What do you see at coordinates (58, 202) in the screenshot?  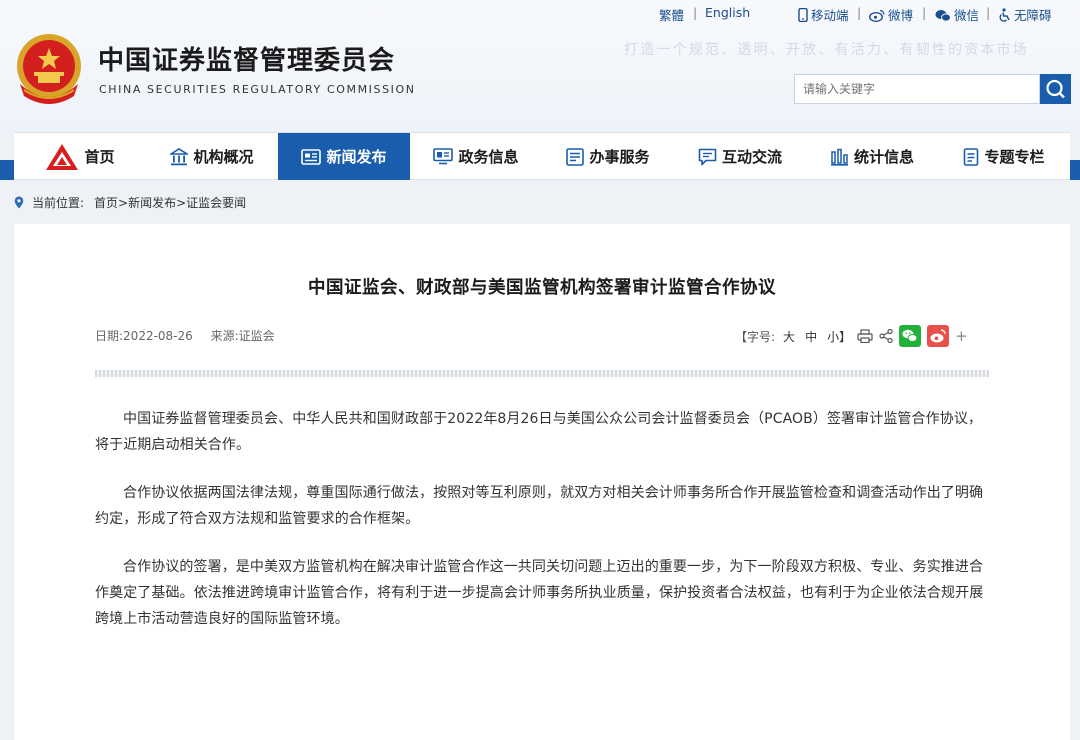 I see `breadcrumb-prefix: 当前位置:` at bounding box center [58, 202].